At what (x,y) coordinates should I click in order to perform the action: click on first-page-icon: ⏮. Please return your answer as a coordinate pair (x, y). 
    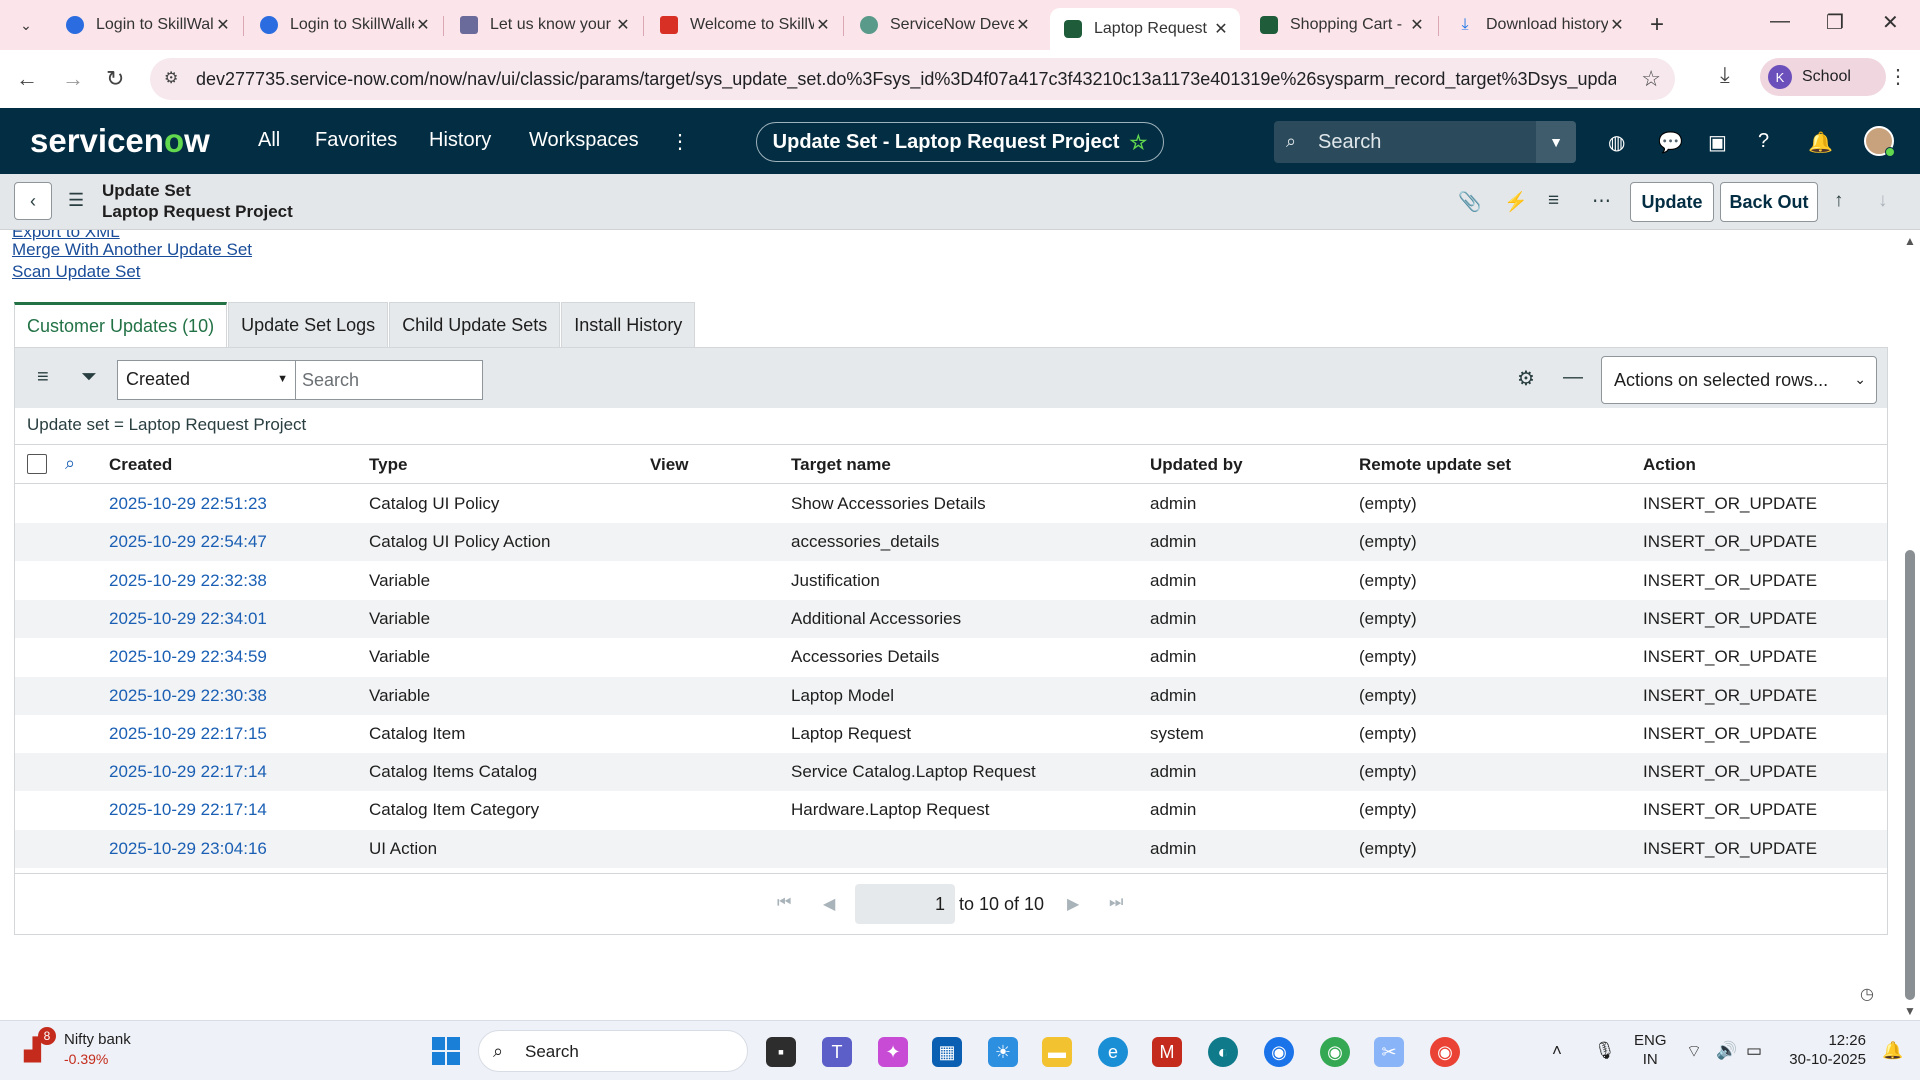
    Looking at the image, I should click on (784, 903).